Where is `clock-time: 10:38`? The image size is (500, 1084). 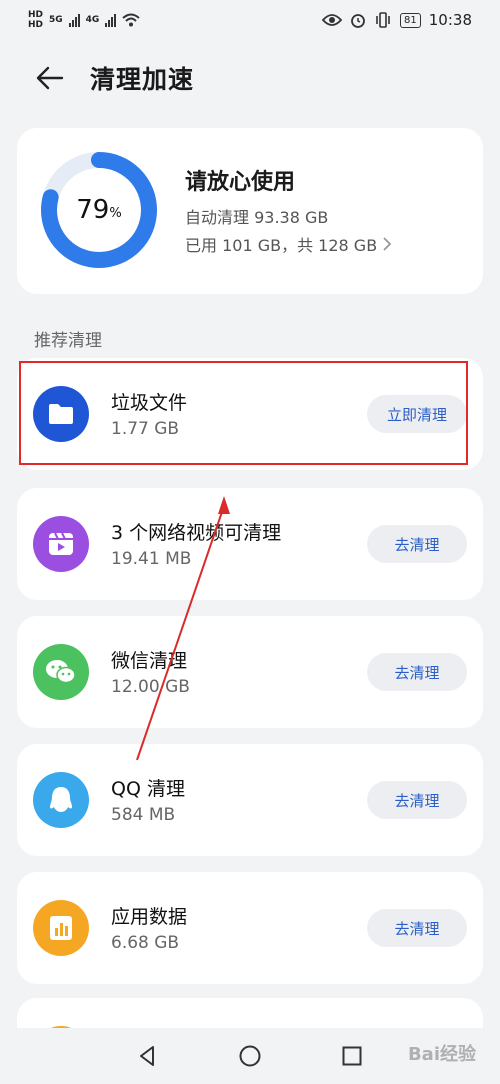 clock-time: 10:38 is located at coordinates (450, 20).